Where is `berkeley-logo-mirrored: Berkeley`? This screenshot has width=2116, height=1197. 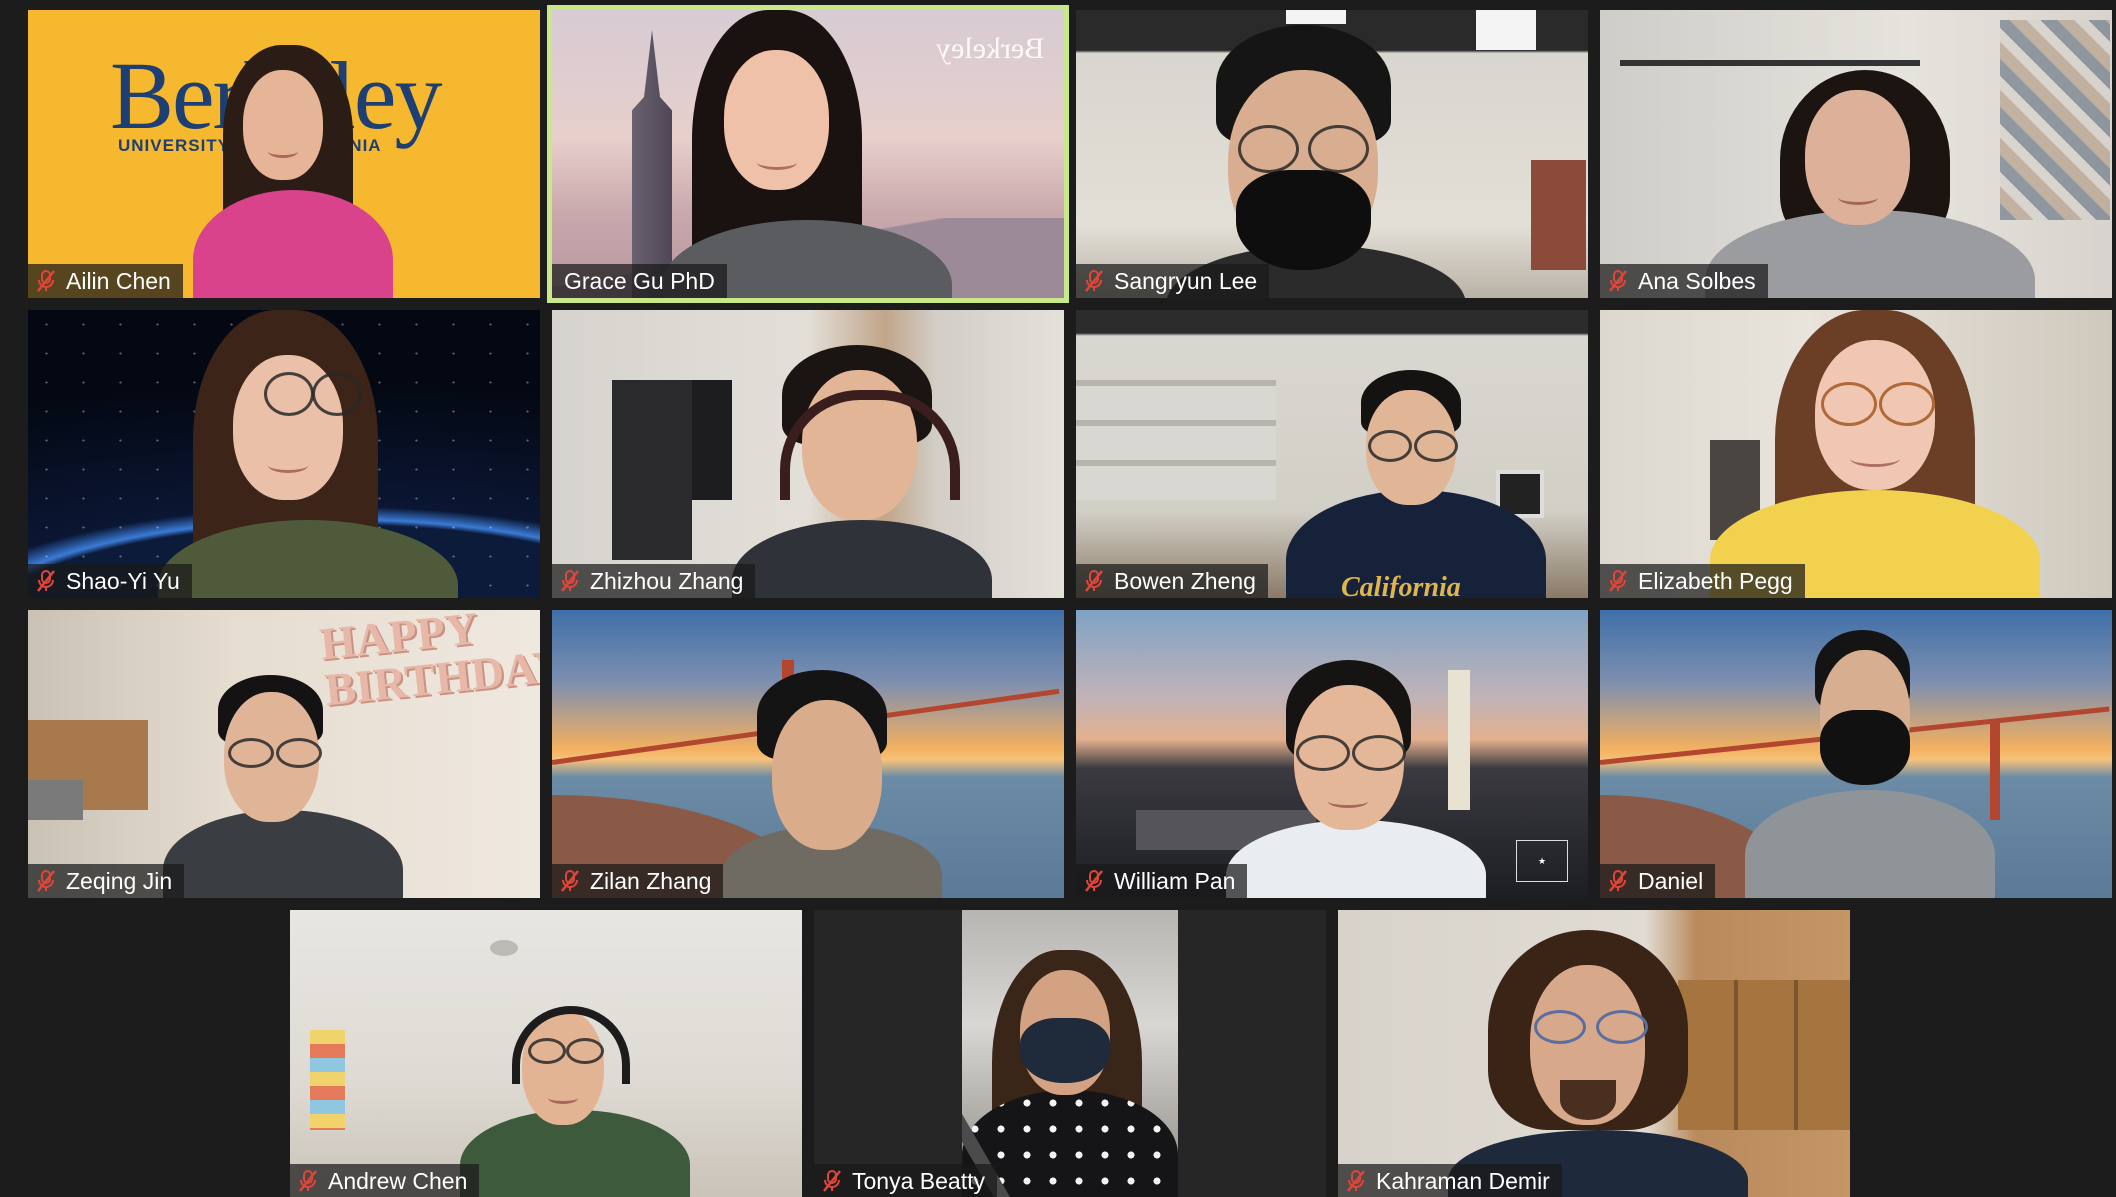 berkeley-logo-mirrored: Berkeley is located at coordinates (989, 48).